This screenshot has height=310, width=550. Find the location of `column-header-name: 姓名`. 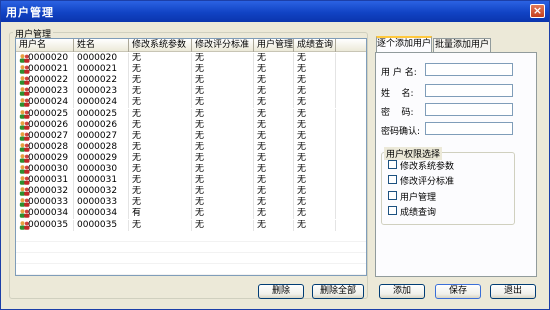

column-header-name: 姓名 is located at coordinates (101, 45).